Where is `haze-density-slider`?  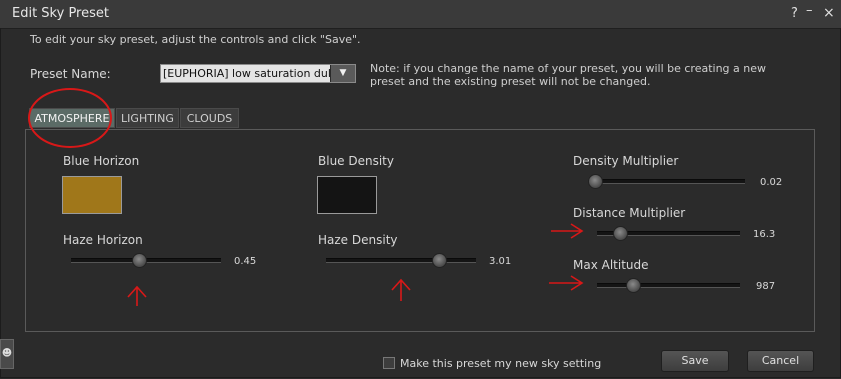 haze-density-slider is located at coordinates (401, 260).